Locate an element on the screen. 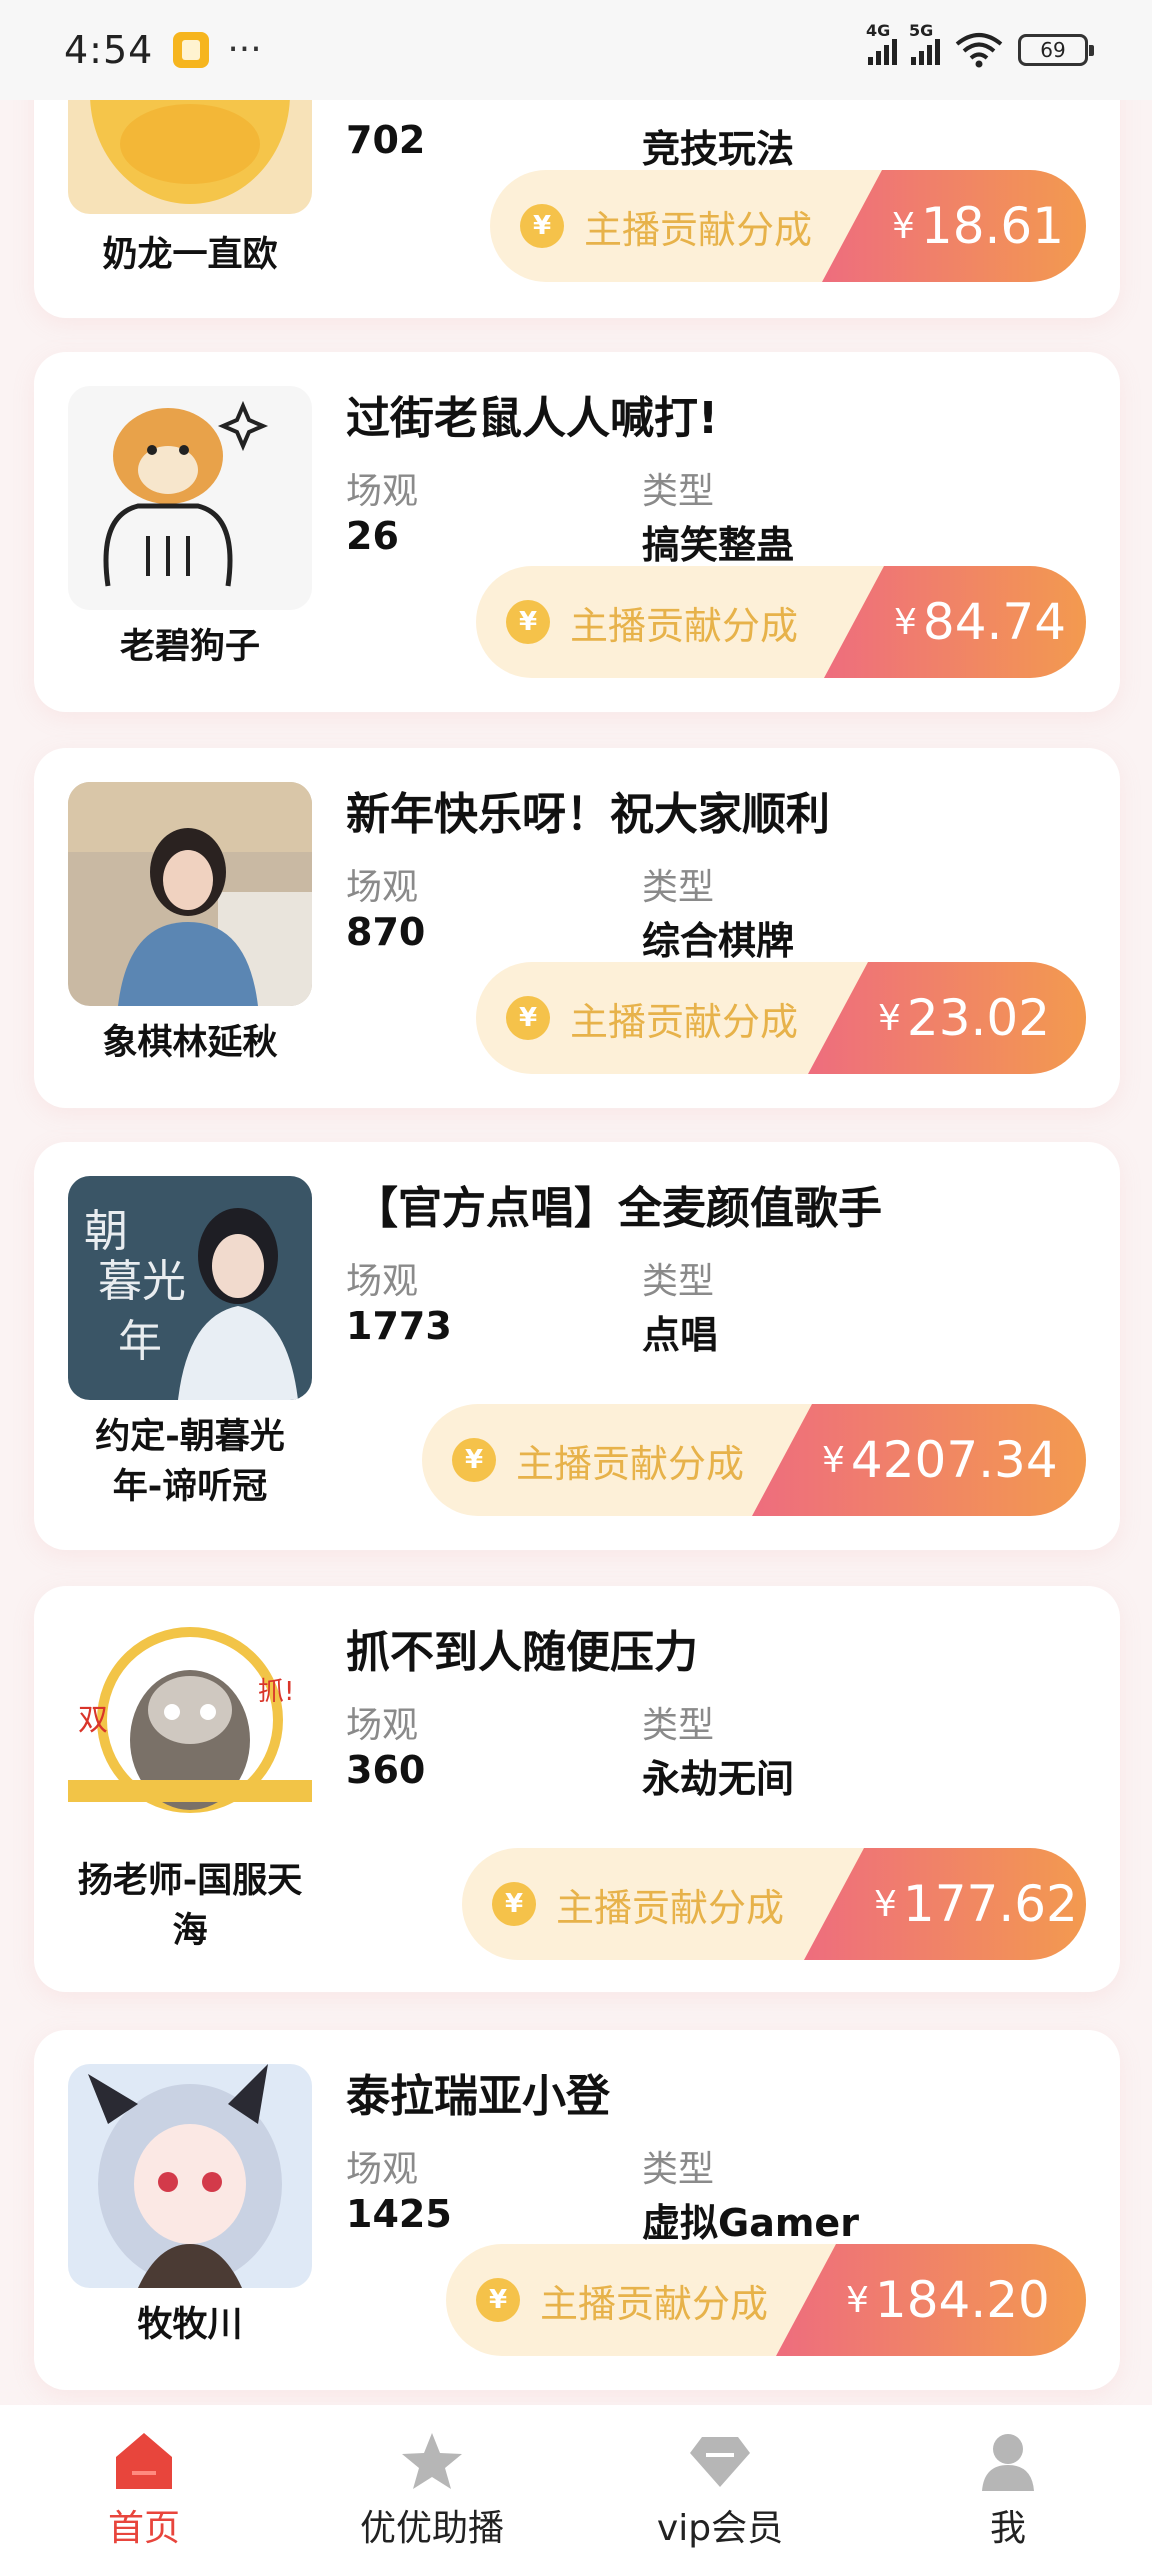 The image size is (1152, 2560). room-title: 新年快乐呀！祝大家顺利 is located at coordinates (588, 814).